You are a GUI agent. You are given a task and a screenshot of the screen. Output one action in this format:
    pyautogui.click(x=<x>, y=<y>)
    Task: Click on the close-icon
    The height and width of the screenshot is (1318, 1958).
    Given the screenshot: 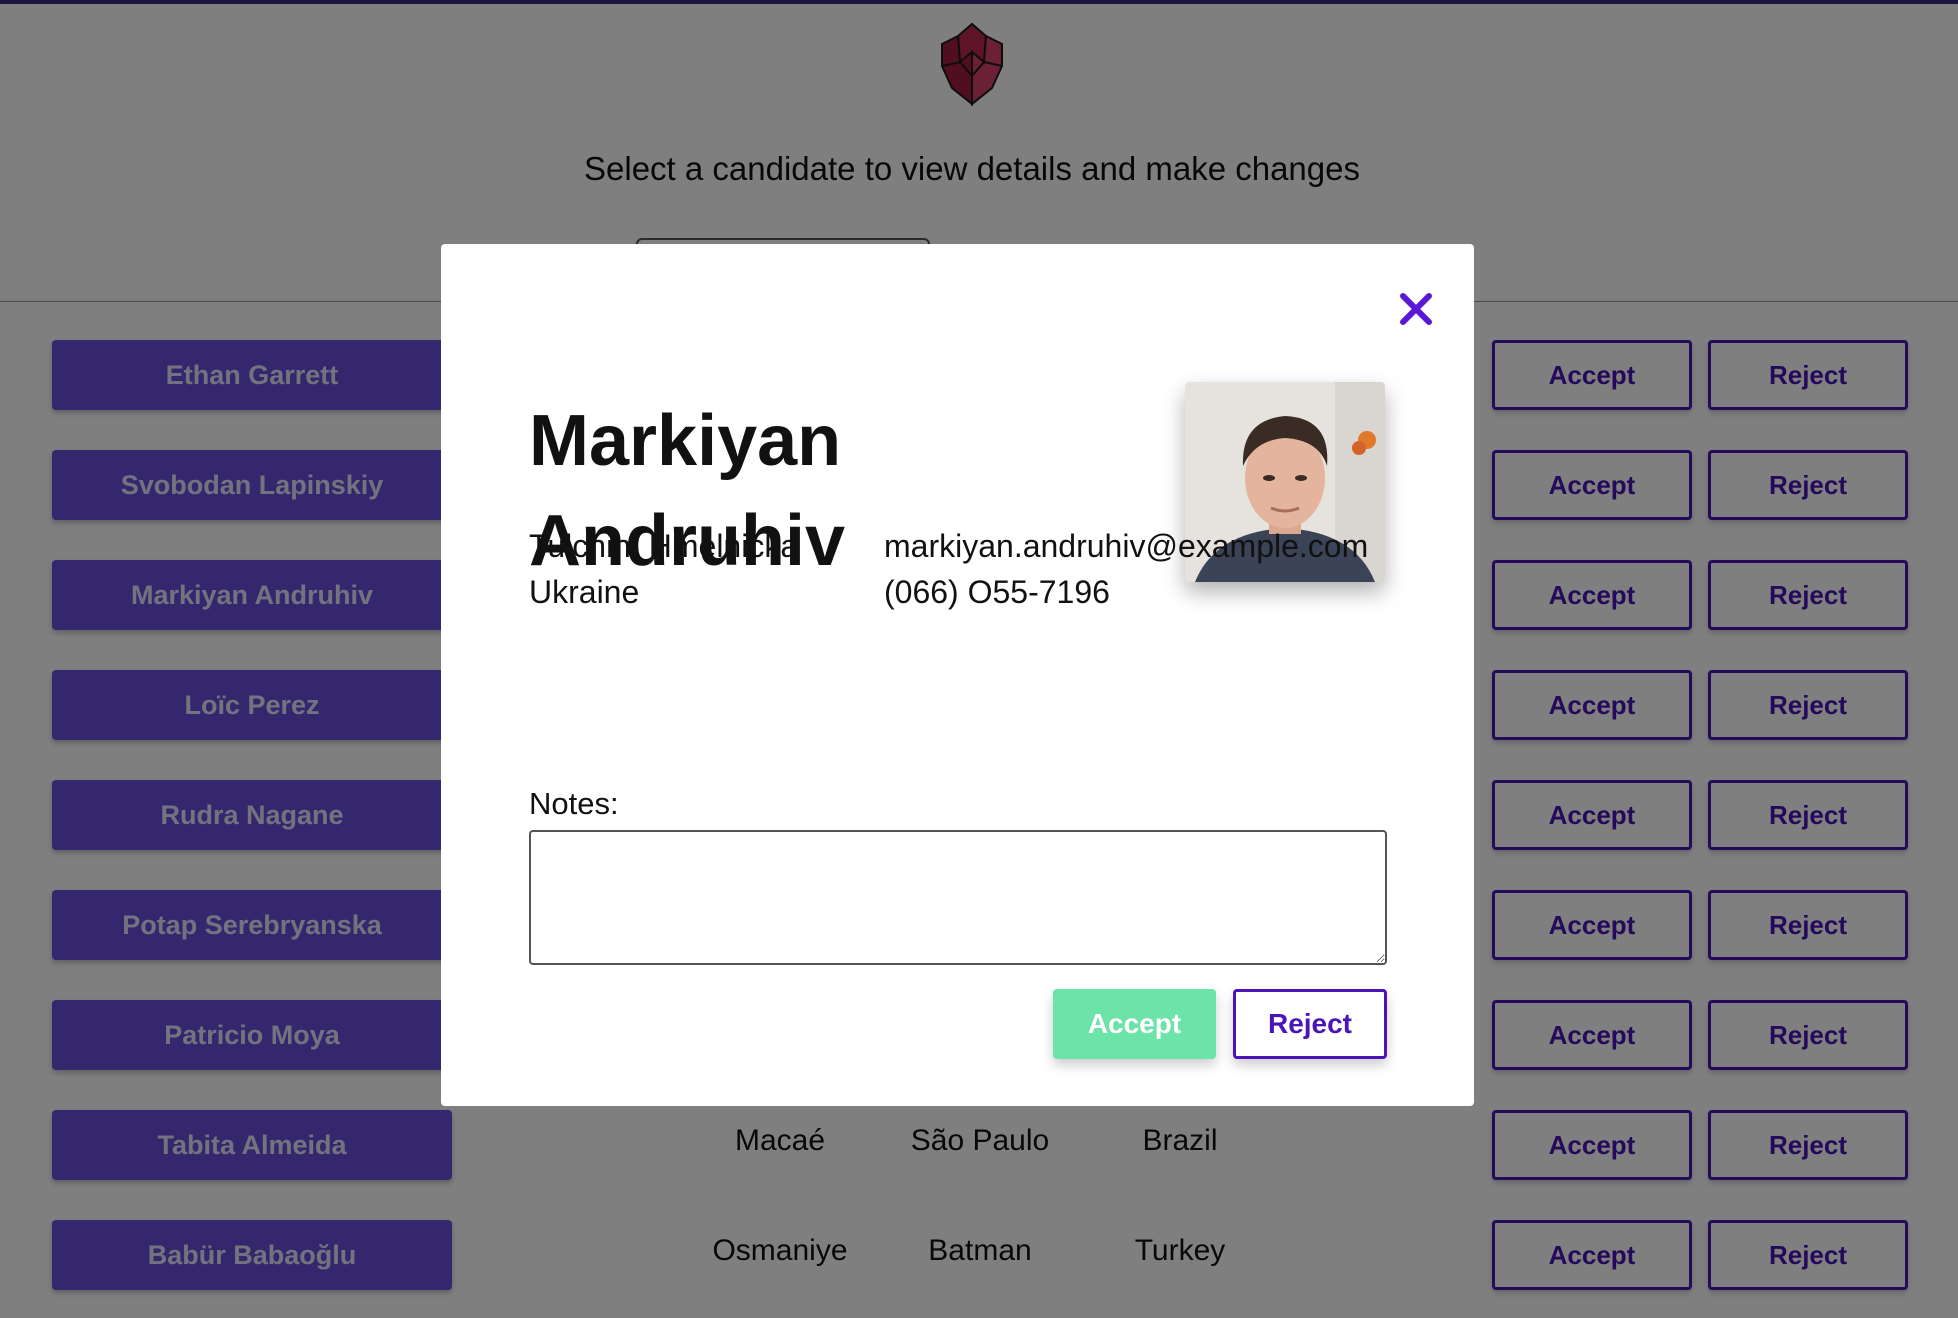 What is the action you would take?
    pyautogui.click(x=1416, y=309)
    